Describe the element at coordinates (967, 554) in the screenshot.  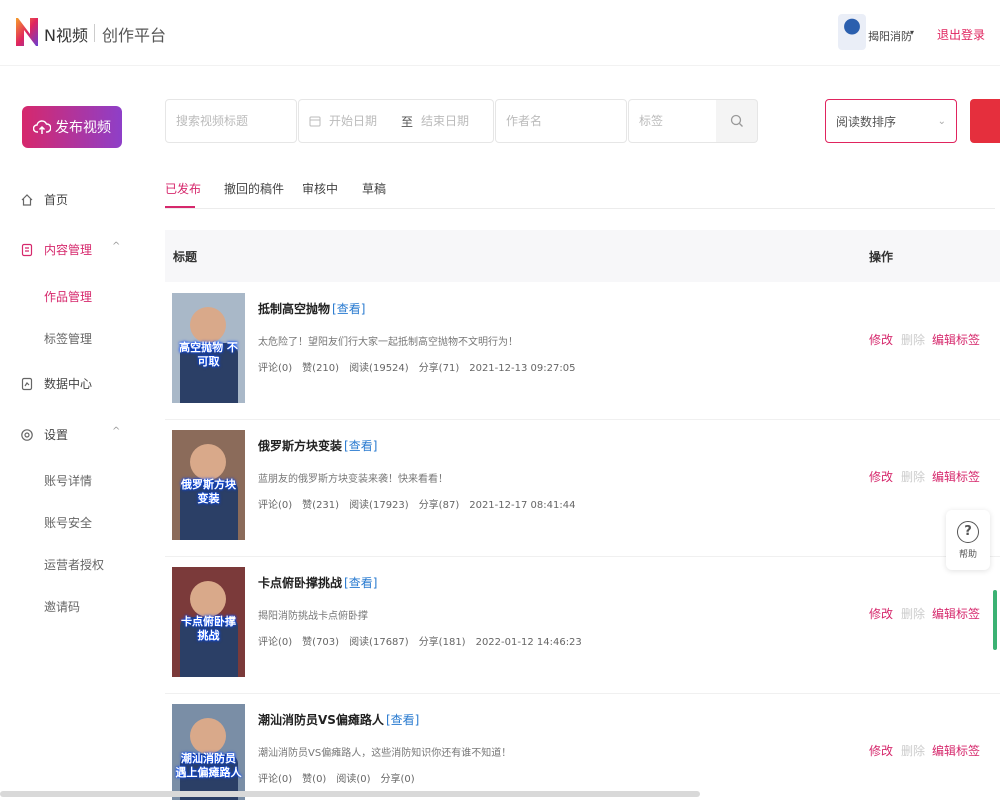
I see `help-label: 帮助` at that location.